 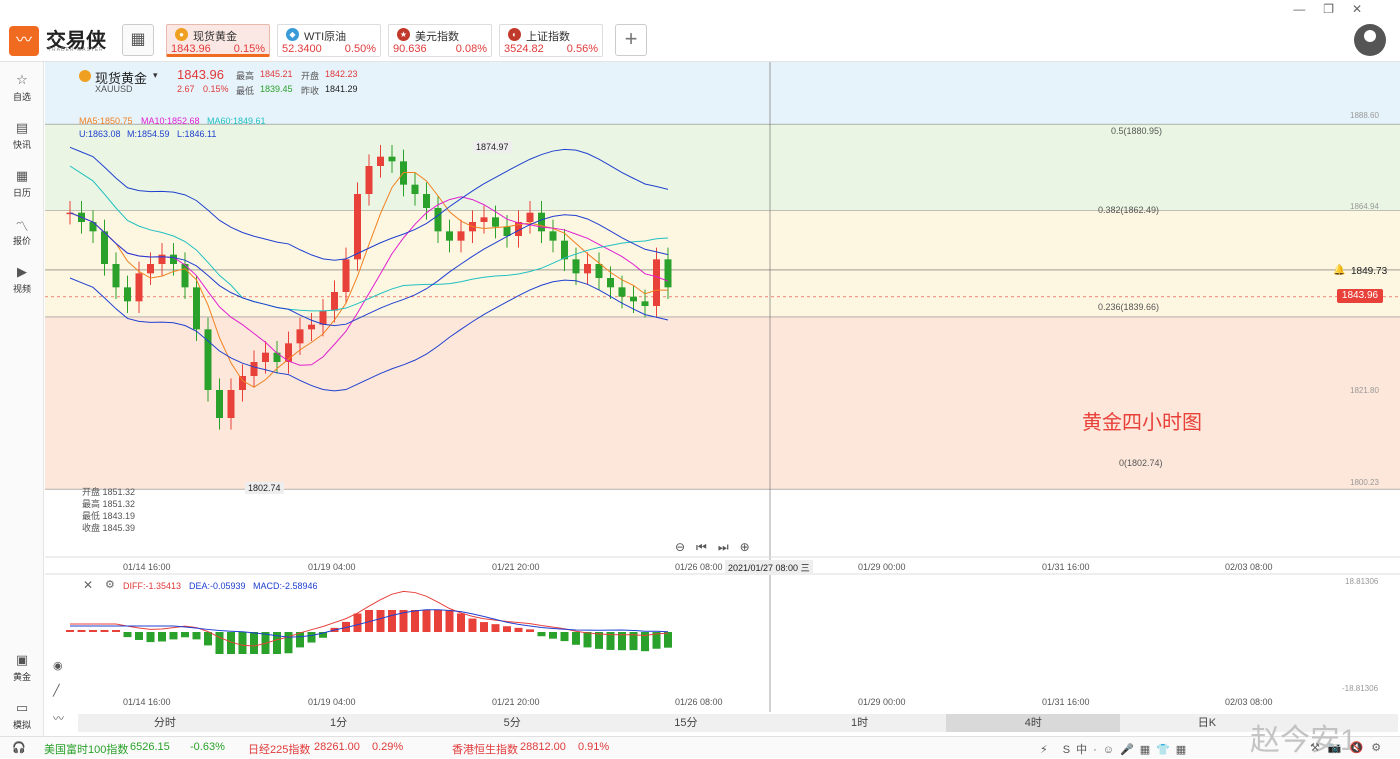 What do you see at coordinates (22, 226) in the screenshot?
I see `quote-icon: 〽` at bounding box center [22, 226].